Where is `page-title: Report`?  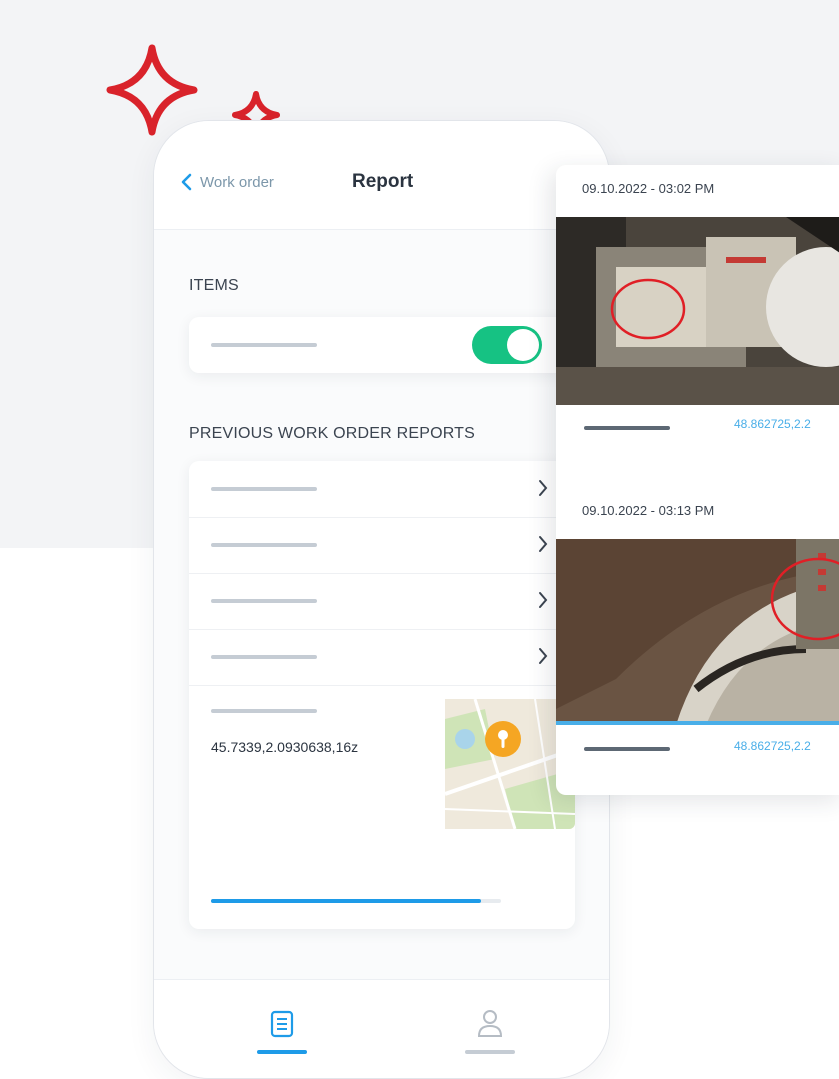
page-title: Report is located at coordinates (383, 181).